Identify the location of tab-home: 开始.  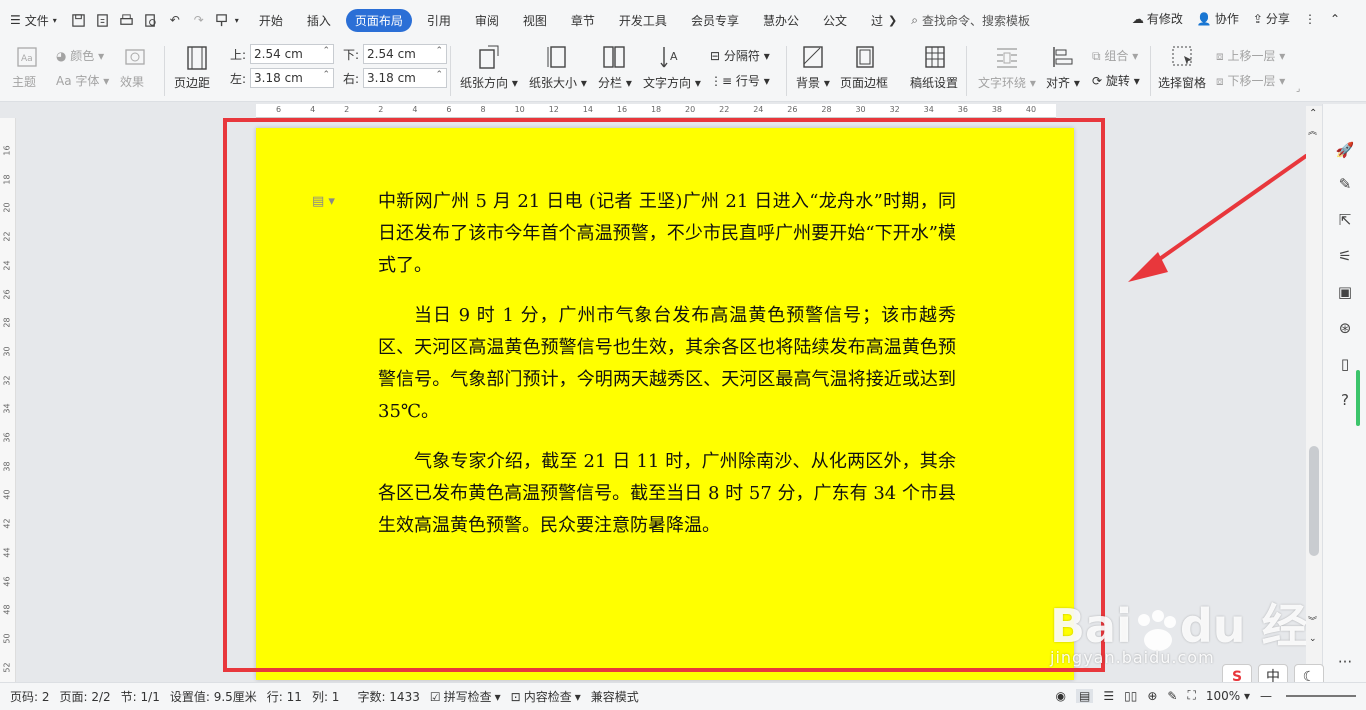
(271, 20).